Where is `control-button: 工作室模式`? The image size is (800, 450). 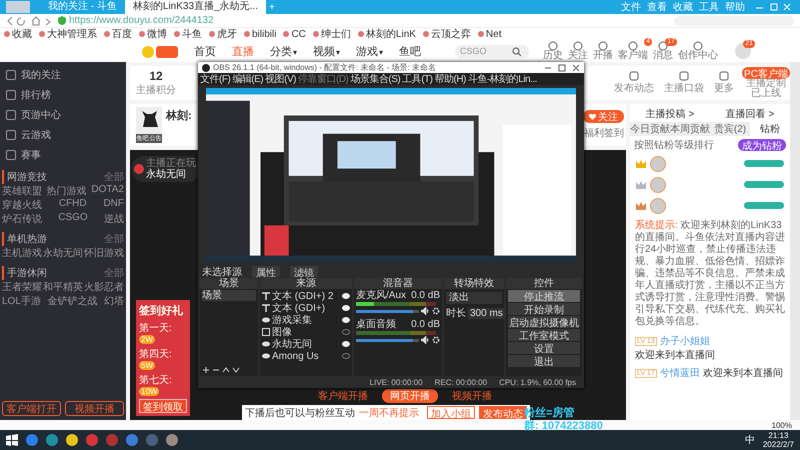
control-button: 工作室模式 is located at coordinates (544, 335).